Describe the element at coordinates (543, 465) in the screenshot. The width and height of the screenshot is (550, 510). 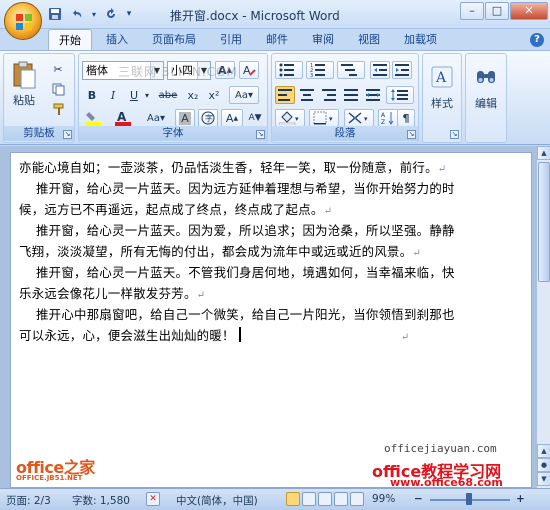
I see `select-browse-object-icon: ●` at that location.